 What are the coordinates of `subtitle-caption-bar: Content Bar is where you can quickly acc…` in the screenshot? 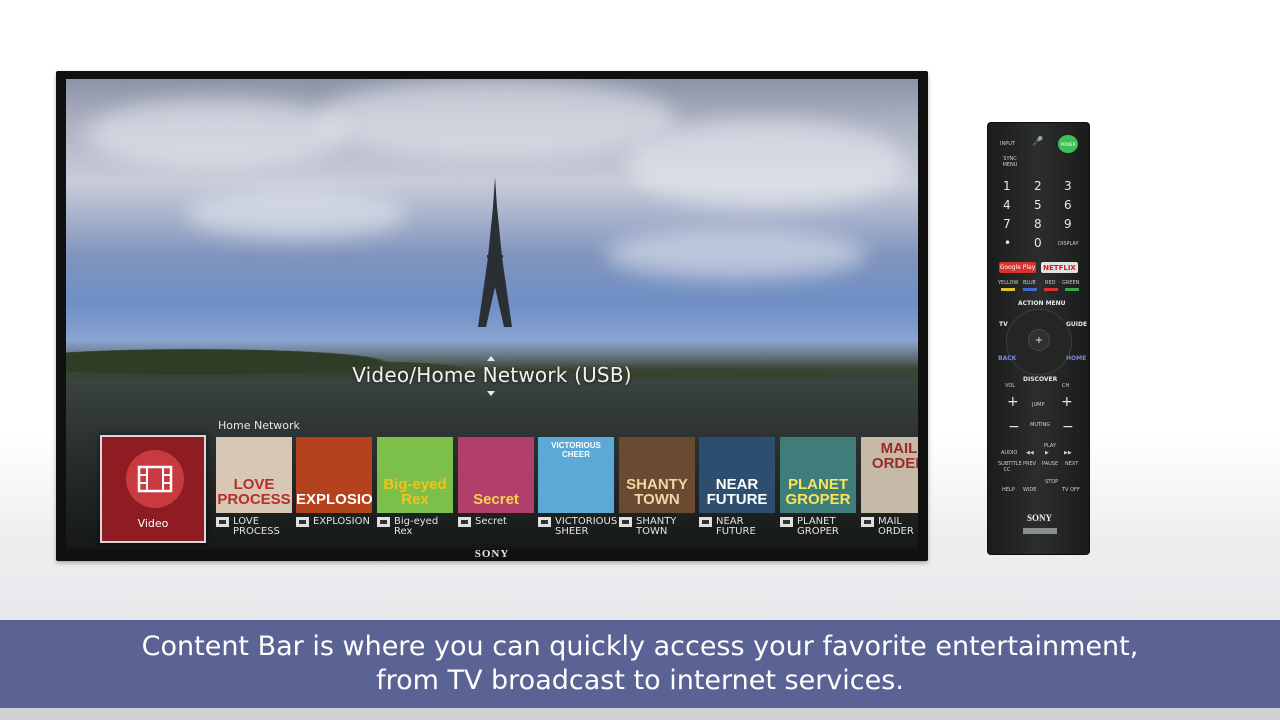 It's located at (640, 664).